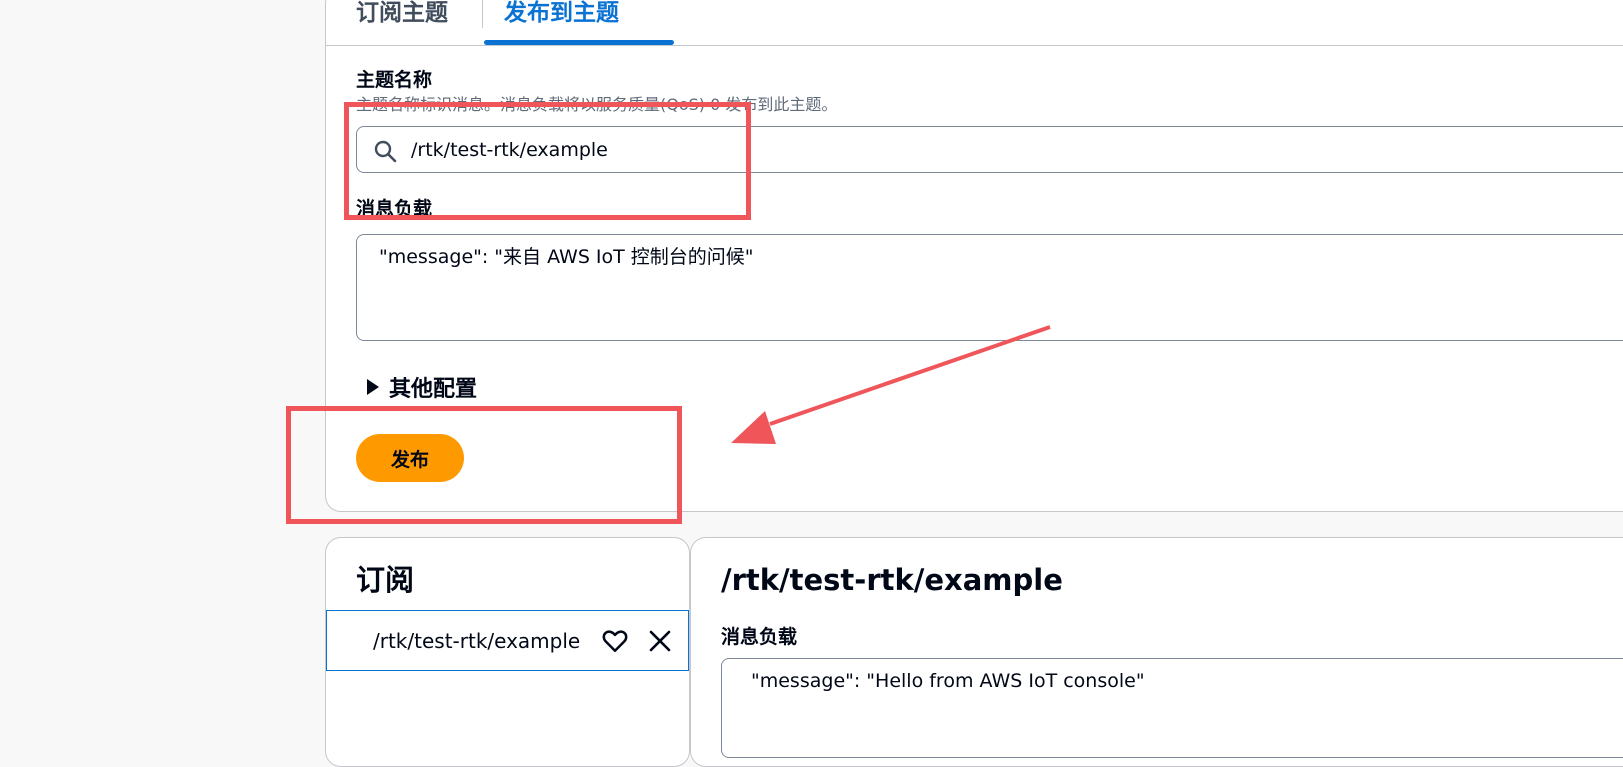 This screenshot has height=767, width=1623. I want to click on active-tab-indicator, so click(579, 42).